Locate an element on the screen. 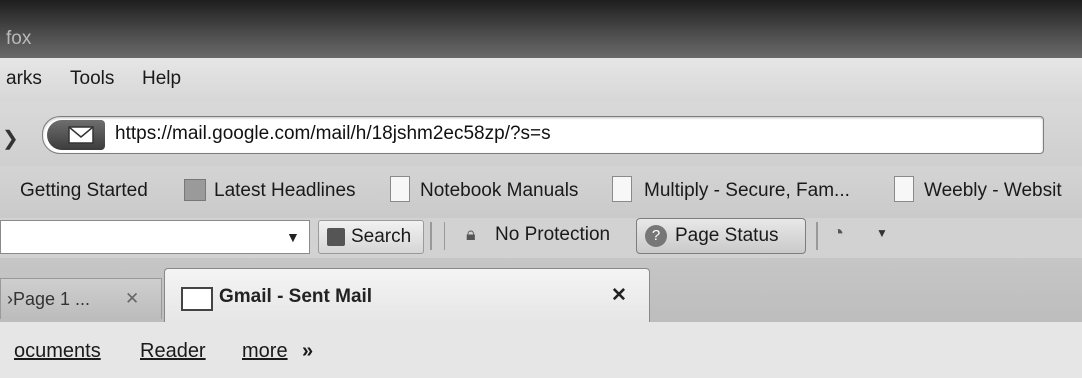 The width and height of the screenshot is (1082, 378). back-button-icon: ❯ is located at coordinates (10, 138).